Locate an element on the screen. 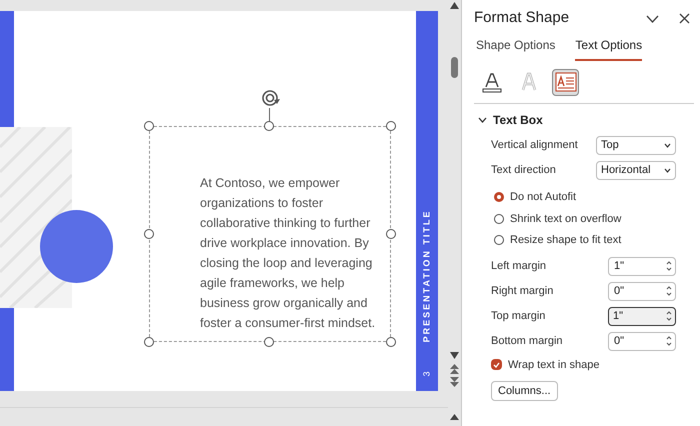 This screenshot has height=426, width=700. previous-slide-icon is located at coordinates (454, 369).